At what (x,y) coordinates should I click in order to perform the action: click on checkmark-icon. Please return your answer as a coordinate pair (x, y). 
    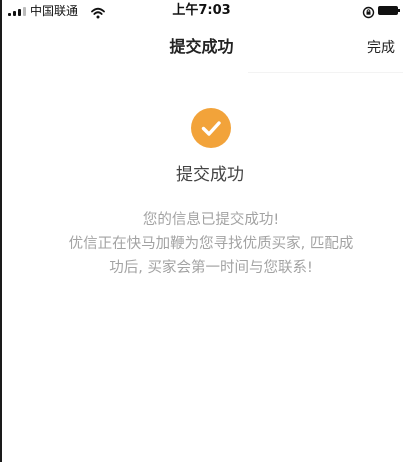
    Looking at the image, I should click on (211, 128).